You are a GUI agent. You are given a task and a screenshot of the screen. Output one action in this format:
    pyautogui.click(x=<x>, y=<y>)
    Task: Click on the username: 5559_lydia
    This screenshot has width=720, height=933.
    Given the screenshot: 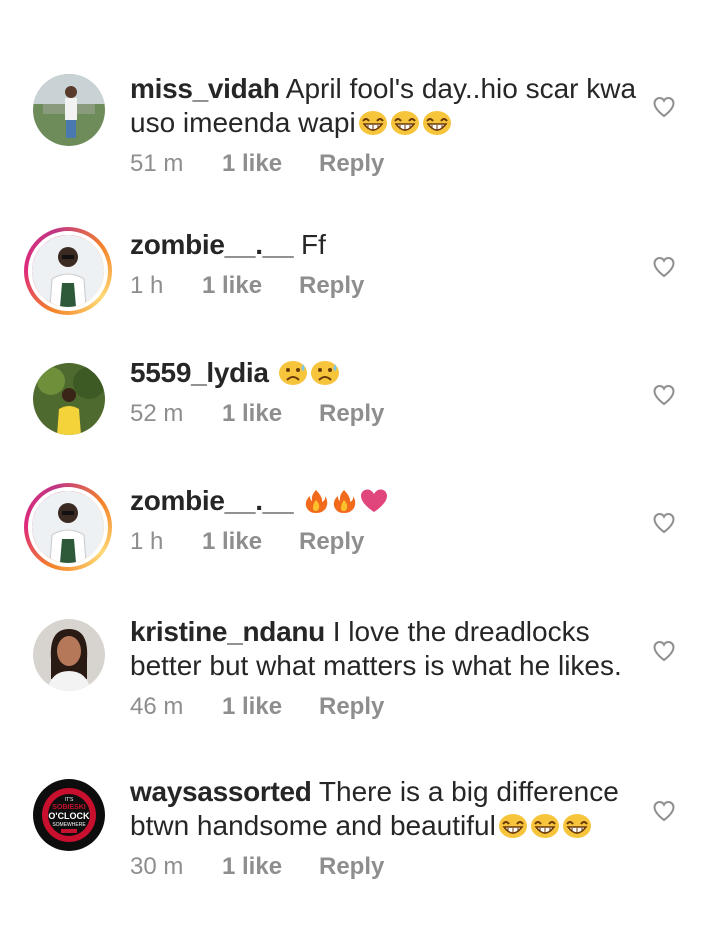 What is the action you would take?
    pyautogui.click(x=199, y=372)
    